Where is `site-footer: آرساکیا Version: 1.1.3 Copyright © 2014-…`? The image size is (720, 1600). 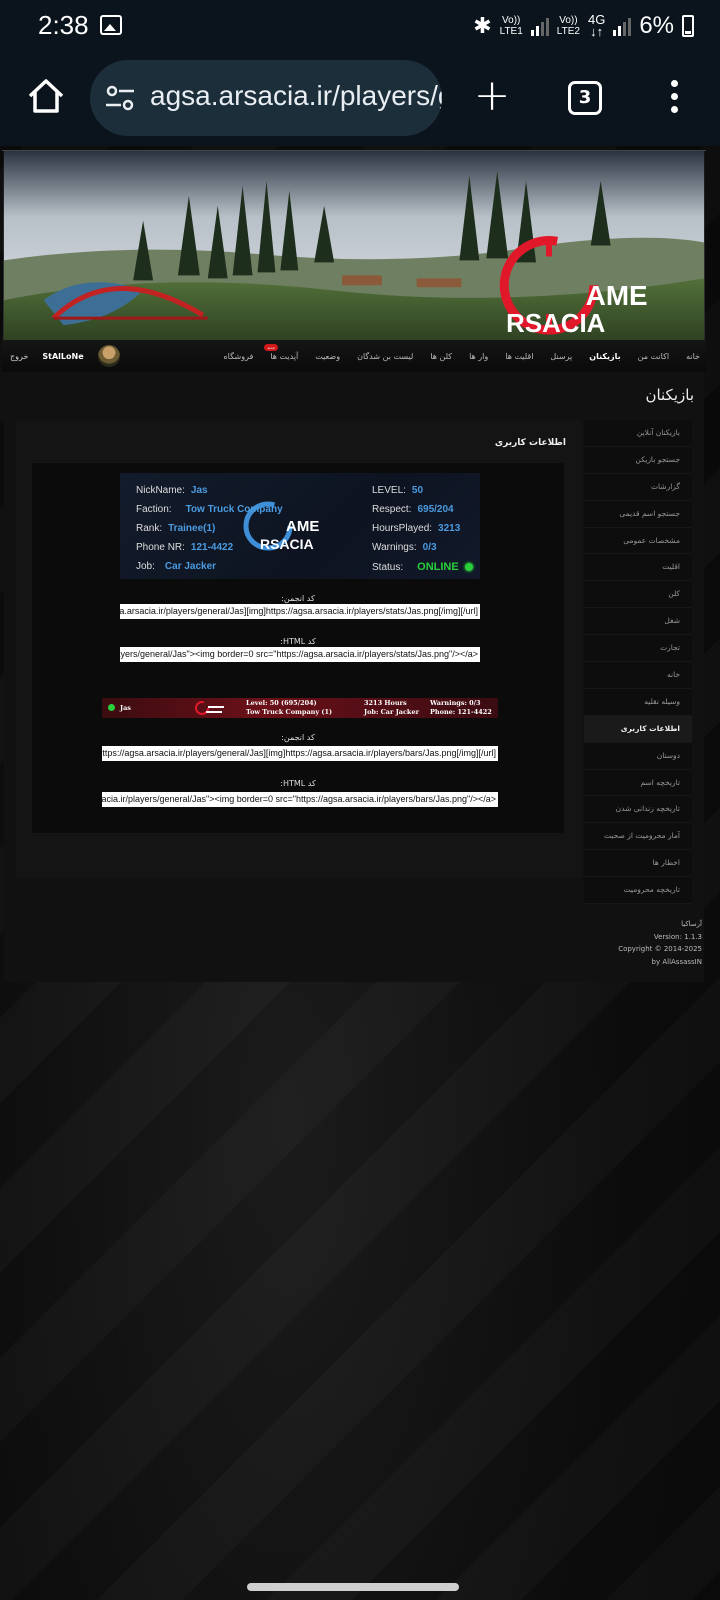
site-footer: آرساکیا Version: 1.1.3 Copyright © 2014-… is located at coordinates (660, 943).